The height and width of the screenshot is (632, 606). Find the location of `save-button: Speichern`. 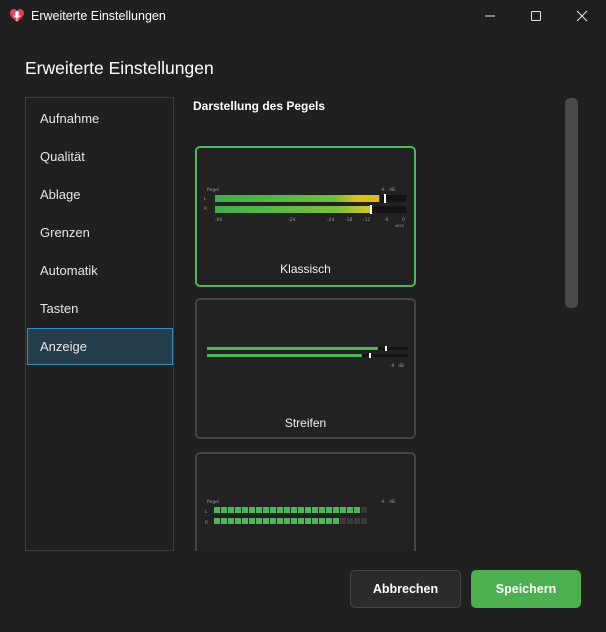

save-button: Speichern is located at coordinates (526, 589).